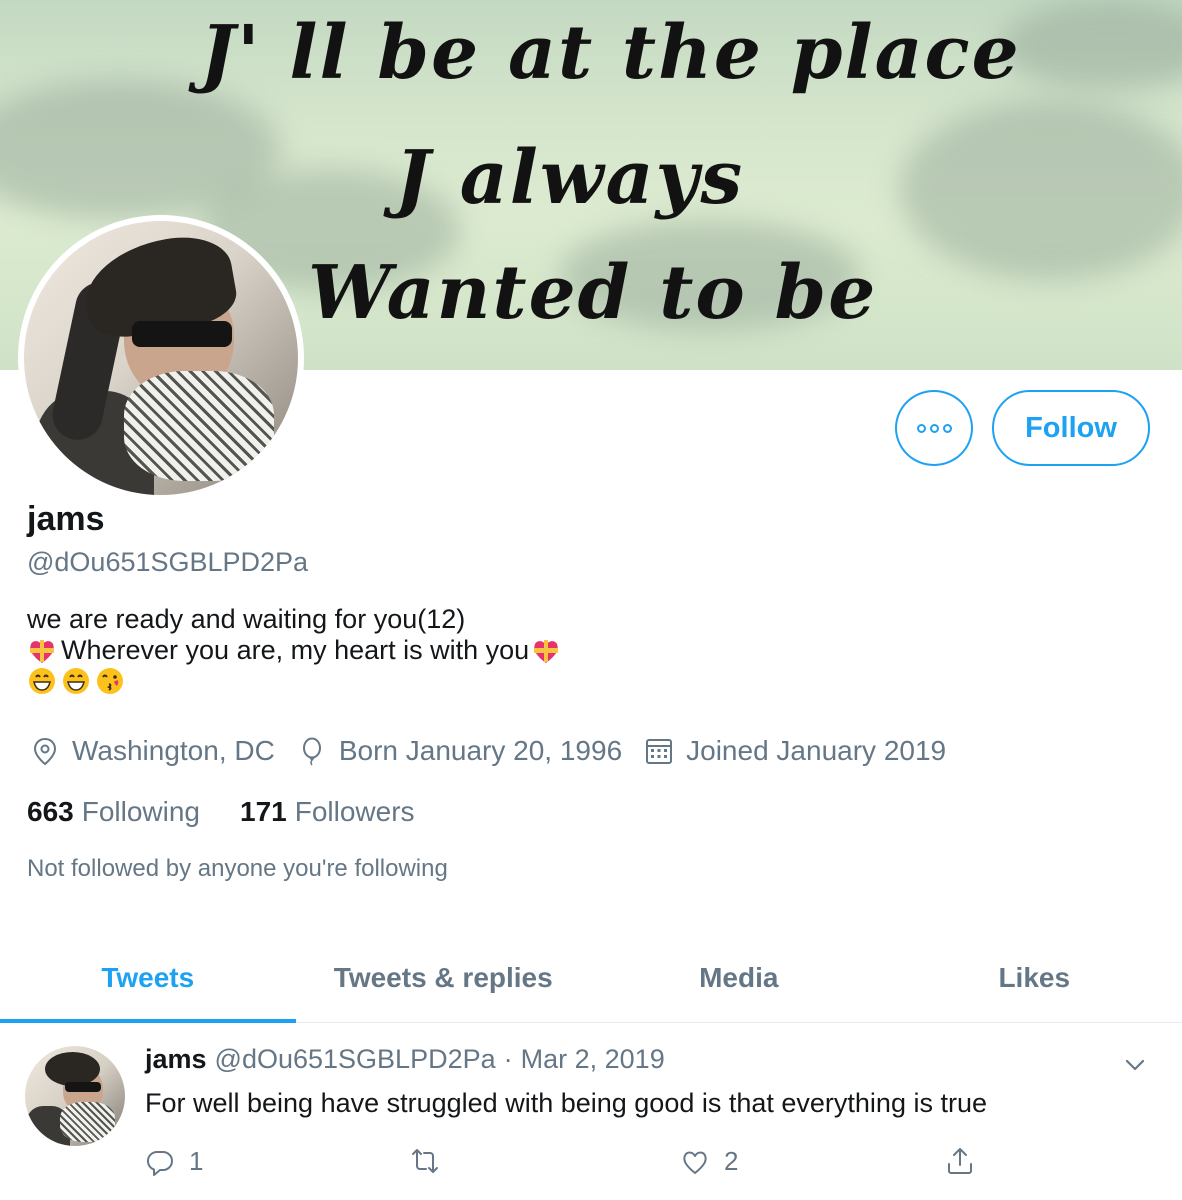 This screenshot has height=1200, width=1182. Describe the element at coordinates (659, 751) in the screenshot. I see `calendar-icon` at that location.